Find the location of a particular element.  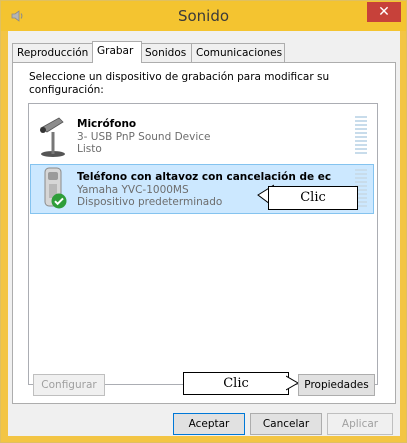

microphone-icon is located at coordinates (52, 137).